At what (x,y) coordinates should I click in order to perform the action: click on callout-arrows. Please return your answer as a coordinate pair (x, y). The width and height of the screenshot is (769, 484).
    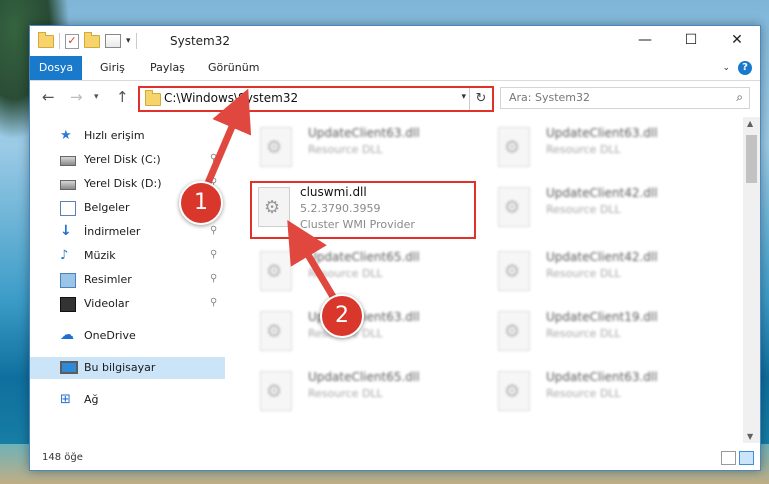
    Looking at the image, I should click on (270, 195).